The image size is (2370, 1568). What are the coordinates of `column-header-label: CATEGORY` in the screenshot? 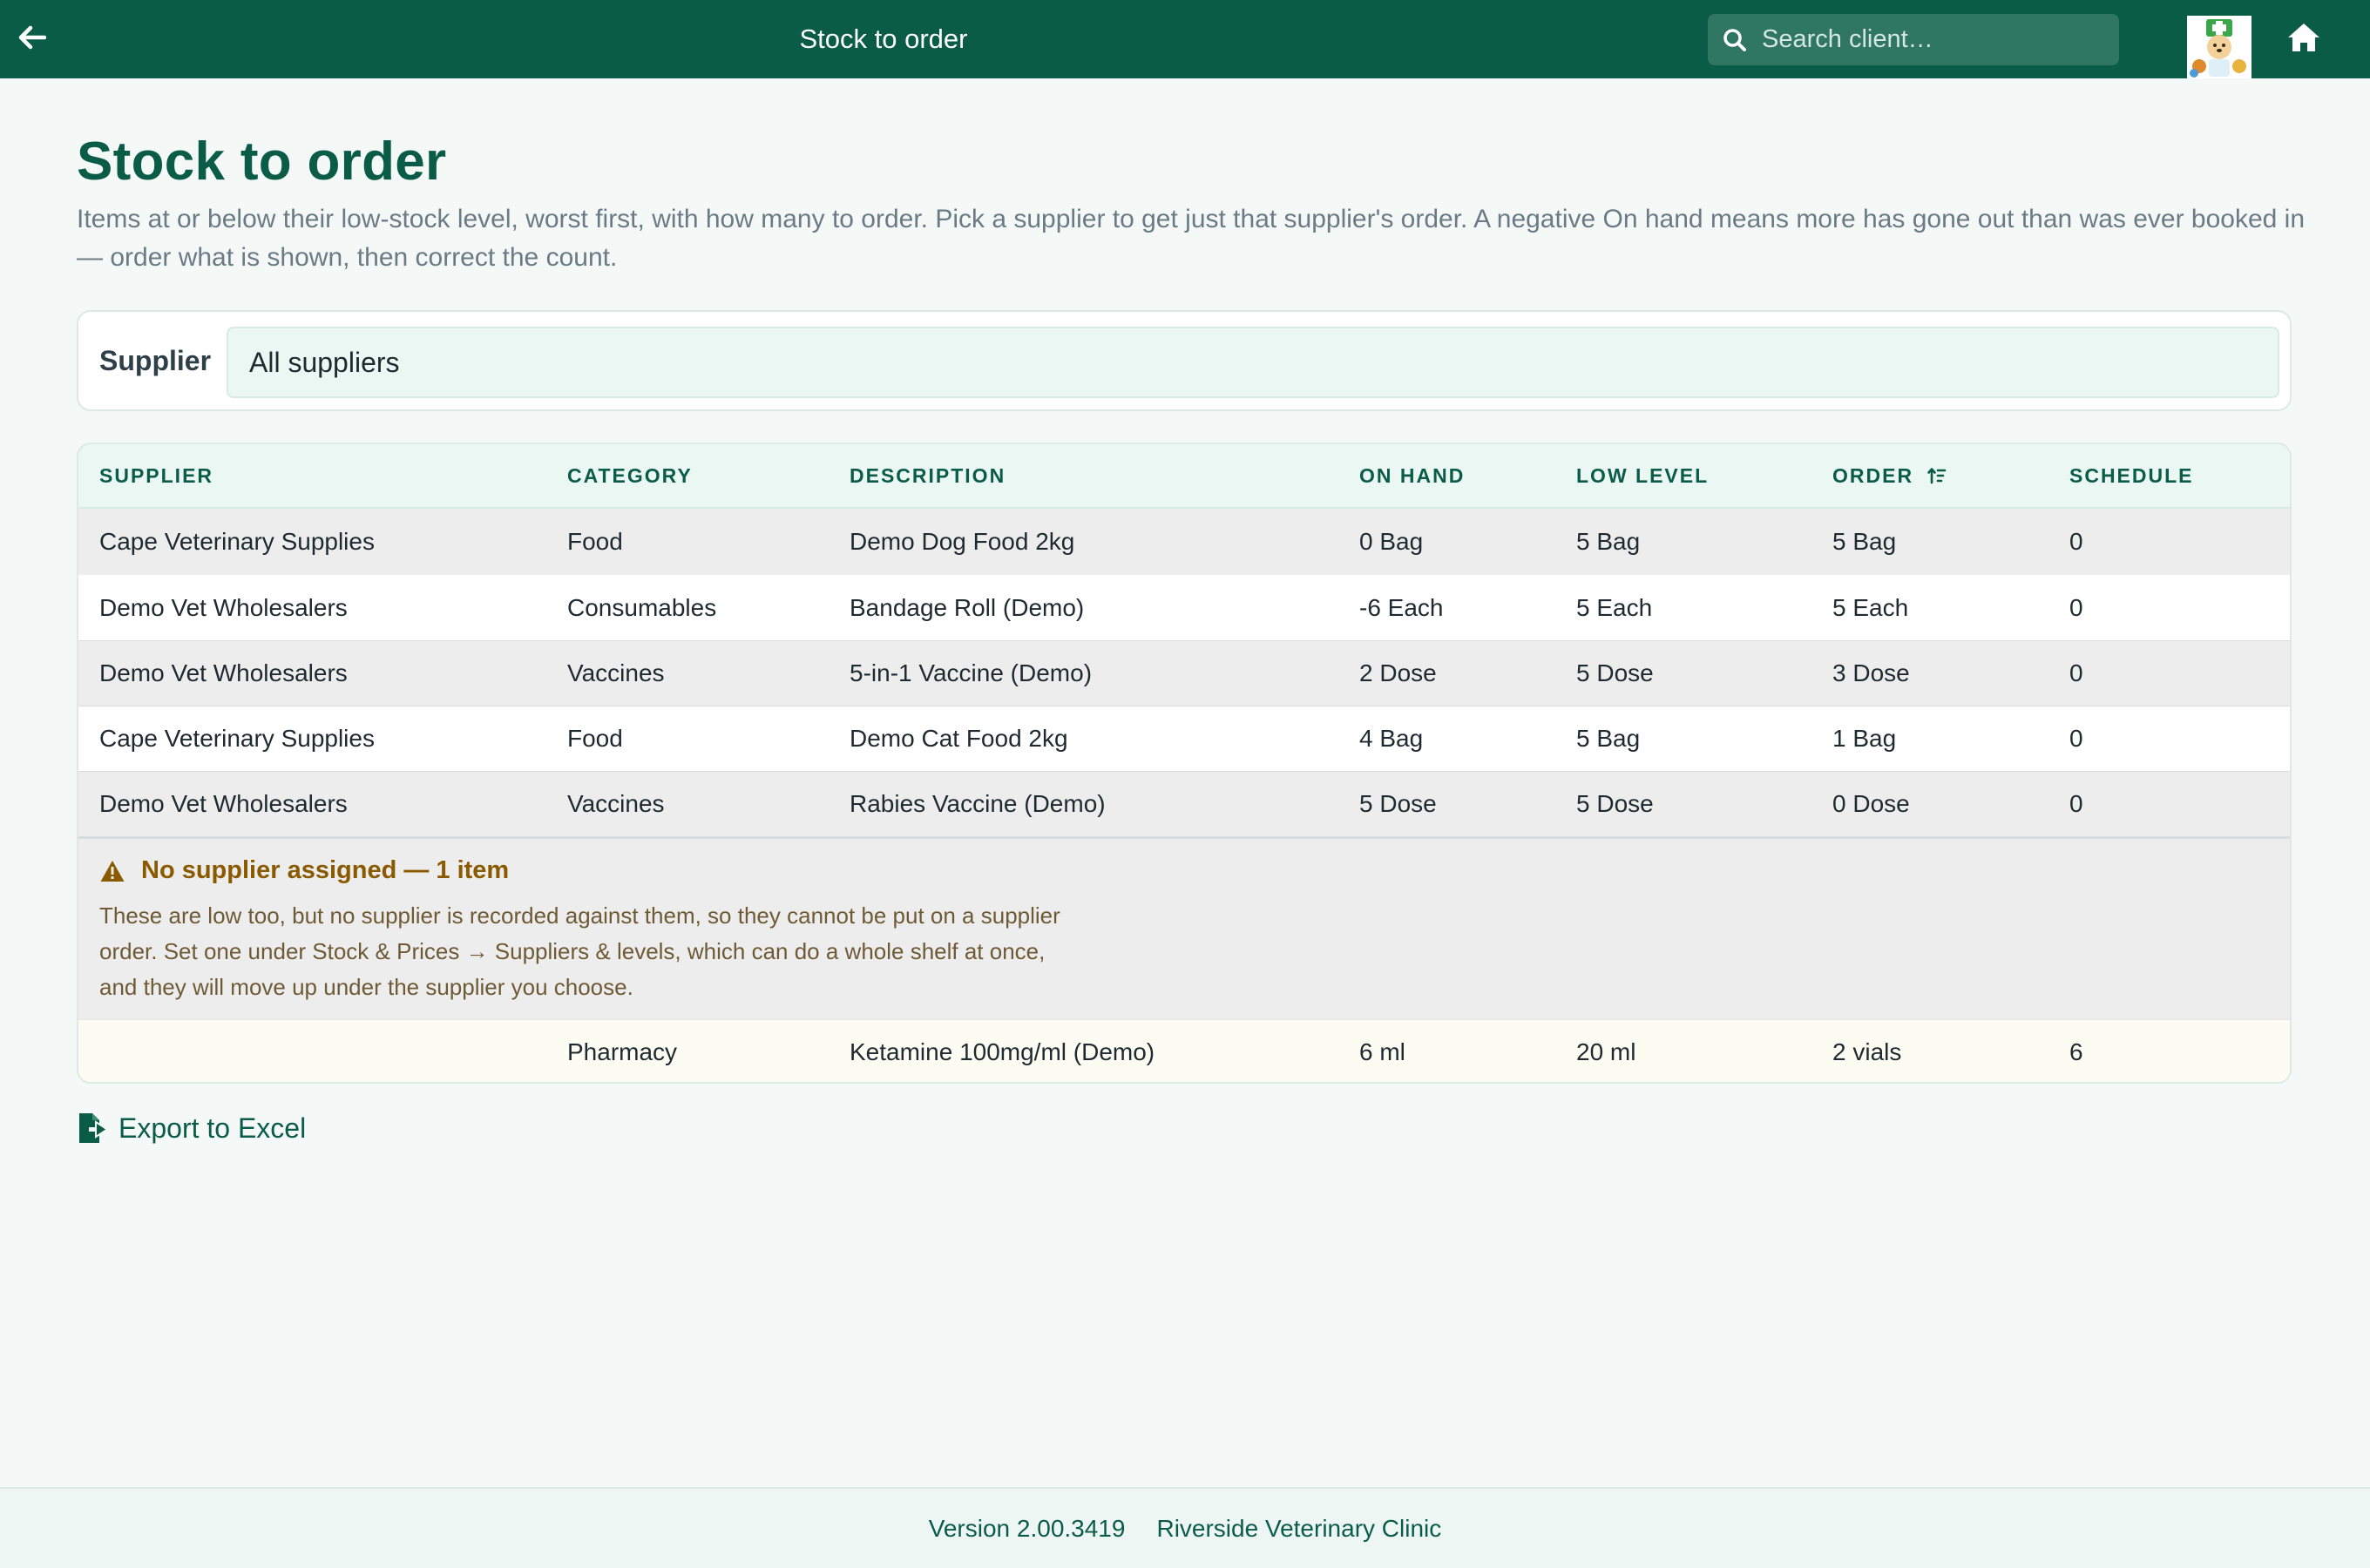 It's located at (630, 475).